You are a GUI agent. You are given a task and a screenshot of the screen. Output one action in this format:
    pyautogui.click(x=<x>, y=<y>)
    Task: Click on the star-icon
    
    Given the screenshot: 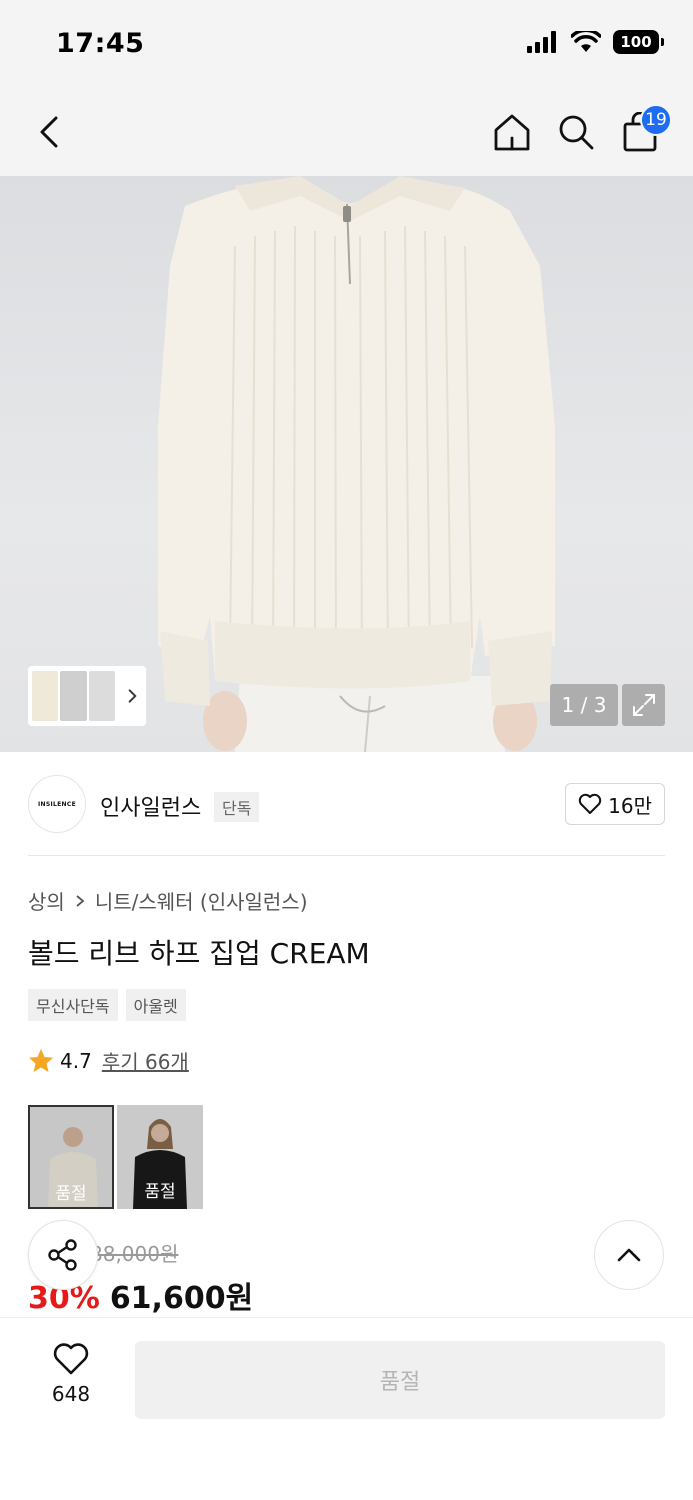 What is the action you would take?
    pyautogui.click(x=41, y=1060)
    